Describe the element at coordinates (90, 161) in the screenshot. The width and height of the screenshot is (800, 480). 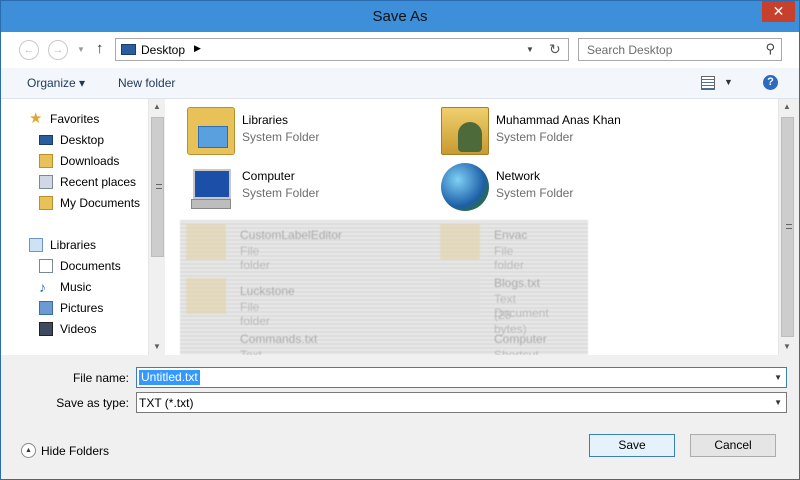
I see `nav-item-label: Downloads` at that location.